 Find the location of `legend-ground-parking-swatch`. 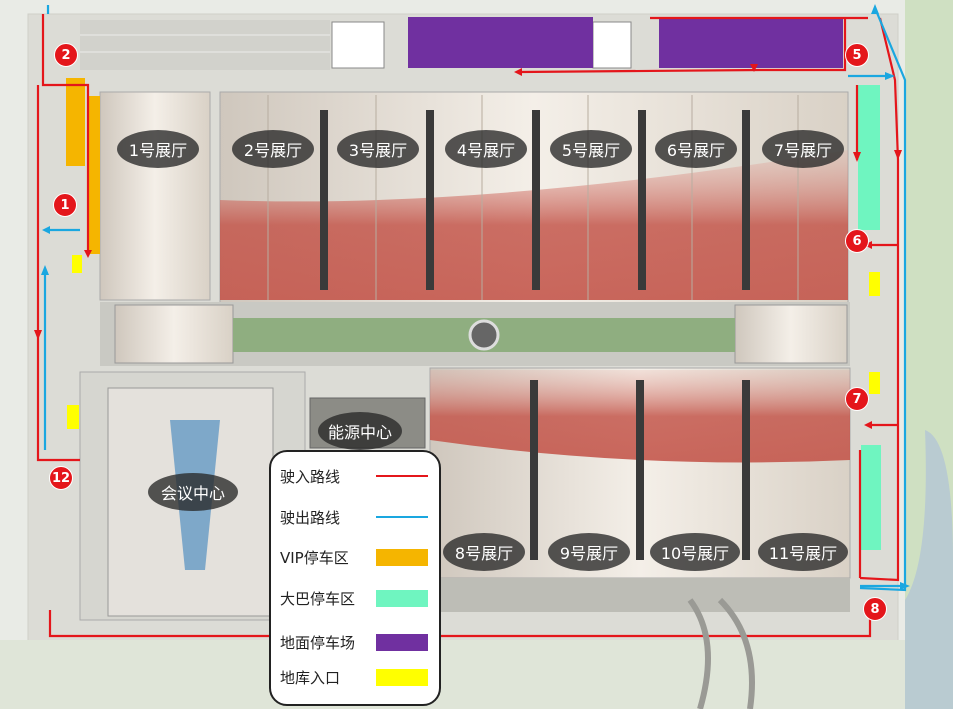

legend-ground-parking-swatch is located at coordinates (402, 642).